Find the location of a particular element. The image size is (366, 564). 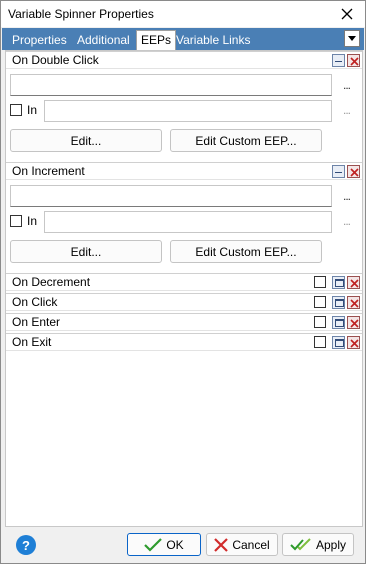

section-title: On Double Click is located at coordinates (55, 60).